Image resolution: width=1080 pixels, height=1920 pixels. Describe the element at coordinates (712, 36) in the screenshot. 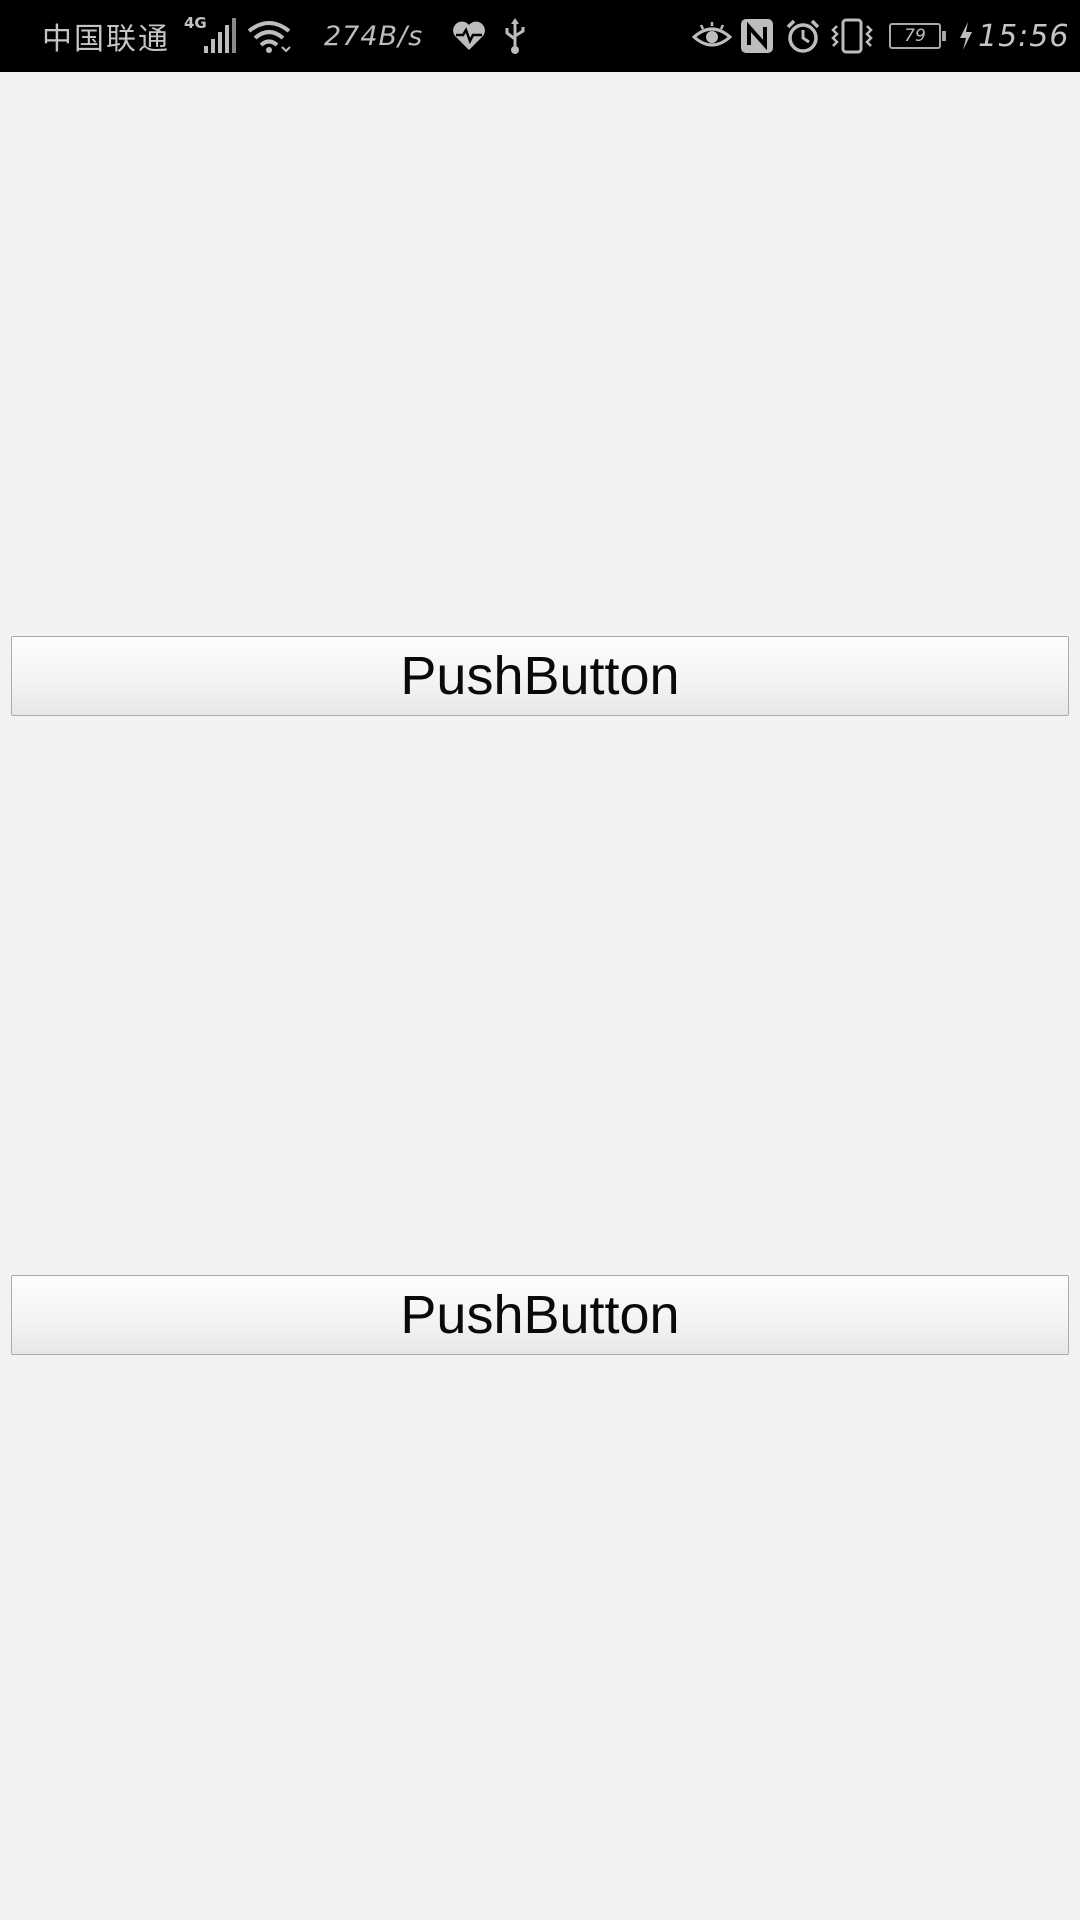

I see `eye-comfort-icon` at that location.